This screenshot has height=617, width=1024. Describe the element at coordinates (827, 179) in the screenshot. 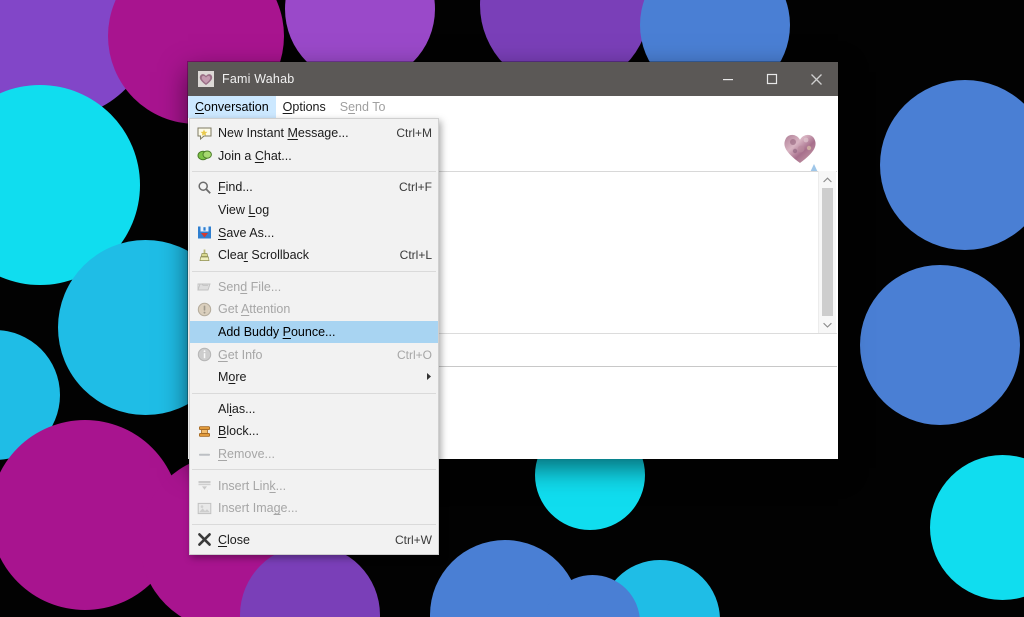

I see `chevron-up-icon` at that location.